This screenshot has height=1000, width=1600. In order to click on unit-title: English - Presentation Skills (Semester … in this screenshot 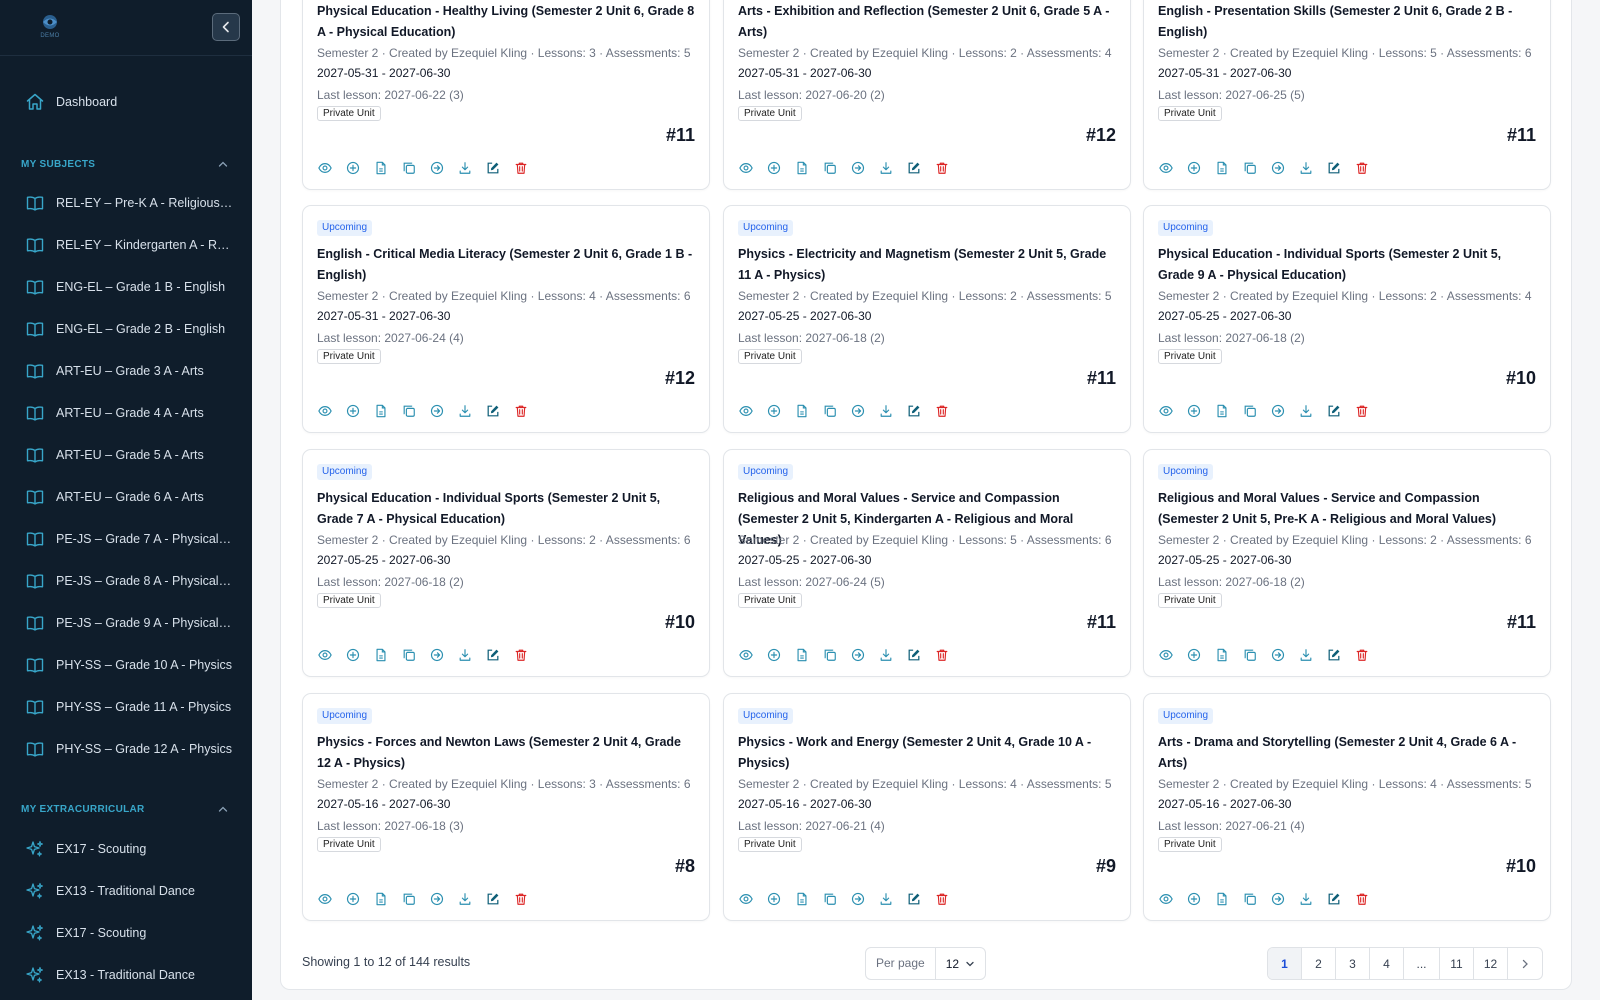, I will do `click(1348, 22)`.